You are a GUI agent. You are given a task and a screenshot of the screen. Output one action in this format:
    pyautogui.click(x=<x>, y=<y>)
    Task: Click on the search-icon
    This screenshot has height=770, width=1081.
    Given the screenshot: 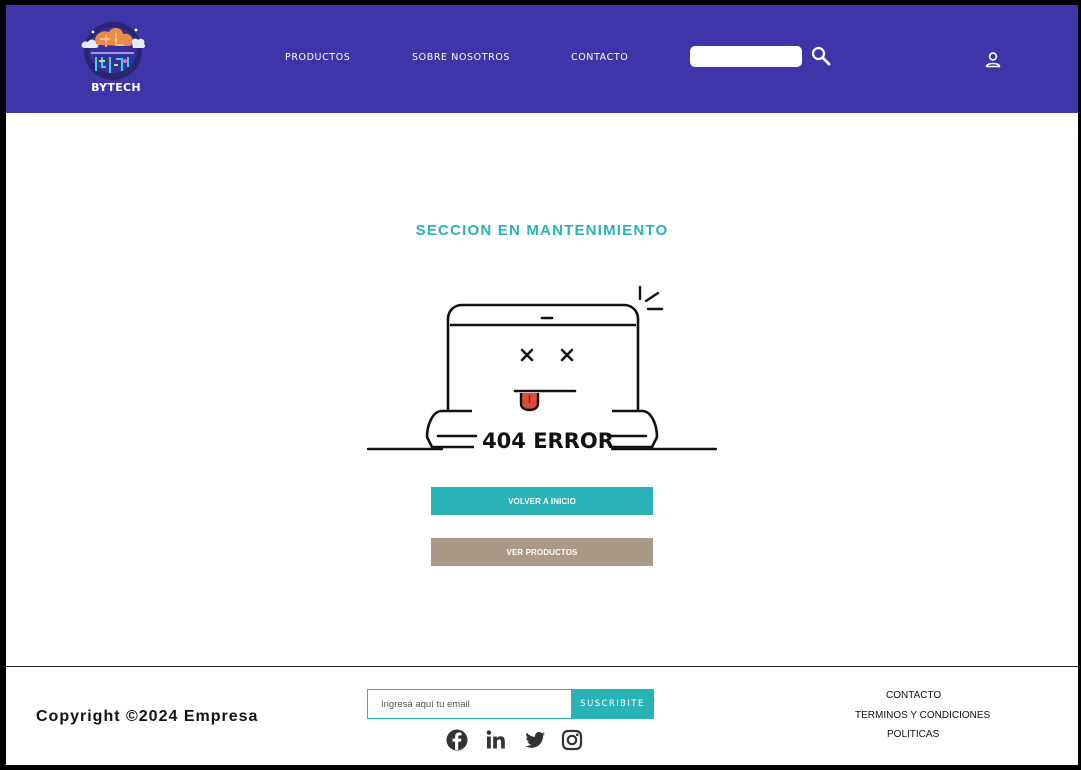 What is the action you would take?
    pyautogui.click(x=821, y=56)
    